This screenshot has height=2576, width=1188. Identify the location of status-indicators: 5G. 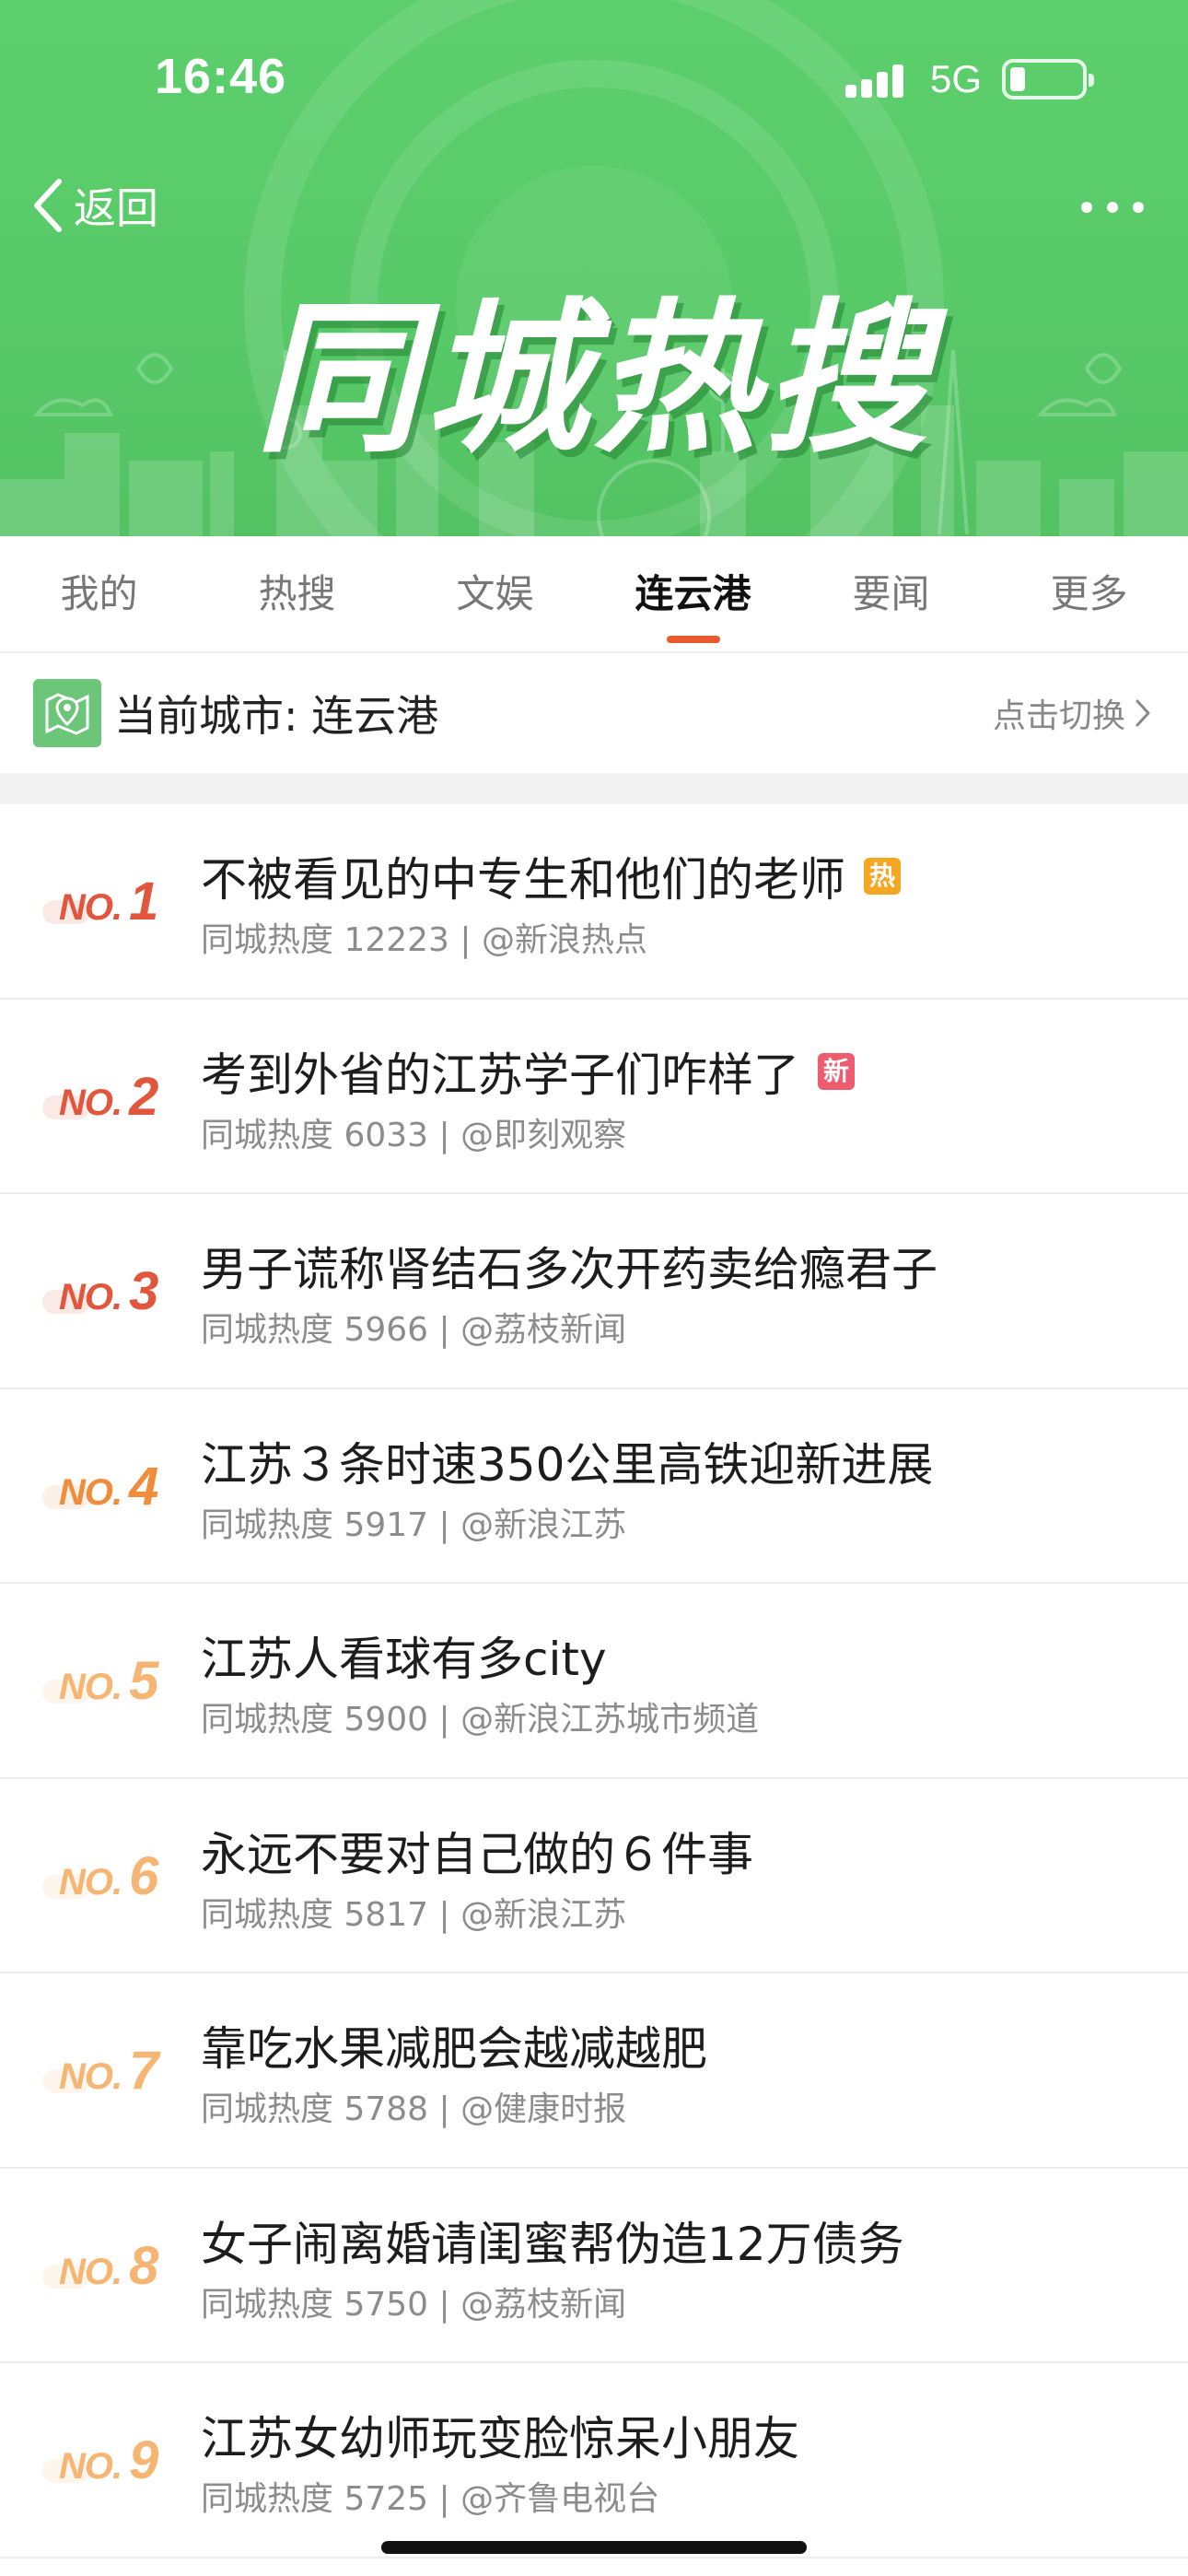
(969, 79).